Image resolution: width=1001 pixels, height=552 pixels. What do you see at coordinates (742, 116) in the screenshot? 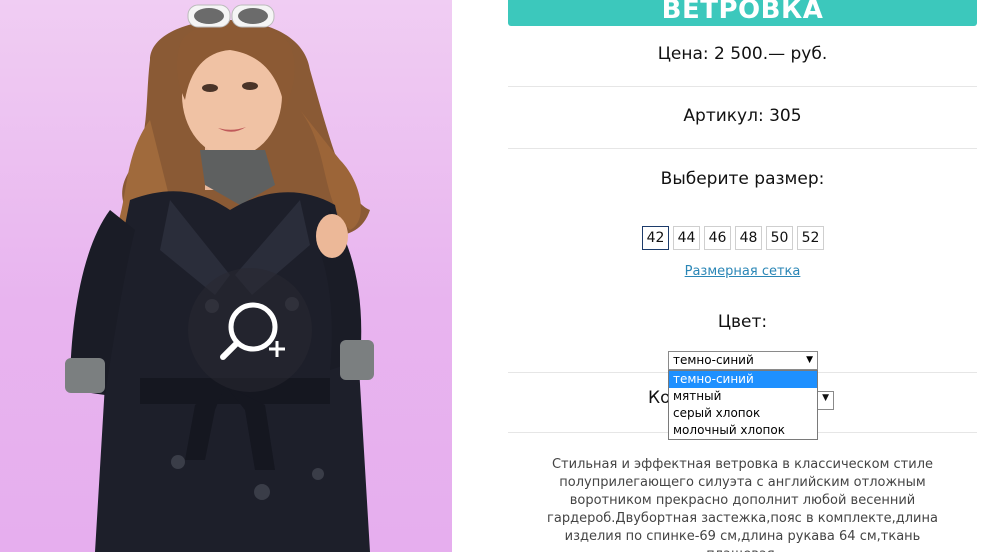
I see `product-article: Артикул: 305` at bounding box center [742, 116].